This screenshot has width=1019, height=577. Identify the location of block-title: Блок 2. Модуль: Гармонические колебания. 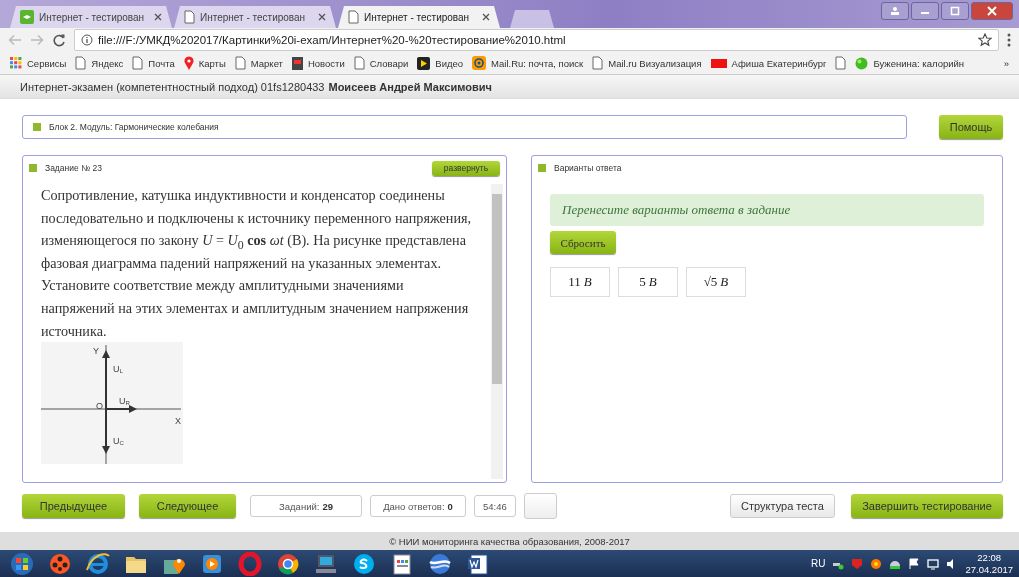
(134, 127).